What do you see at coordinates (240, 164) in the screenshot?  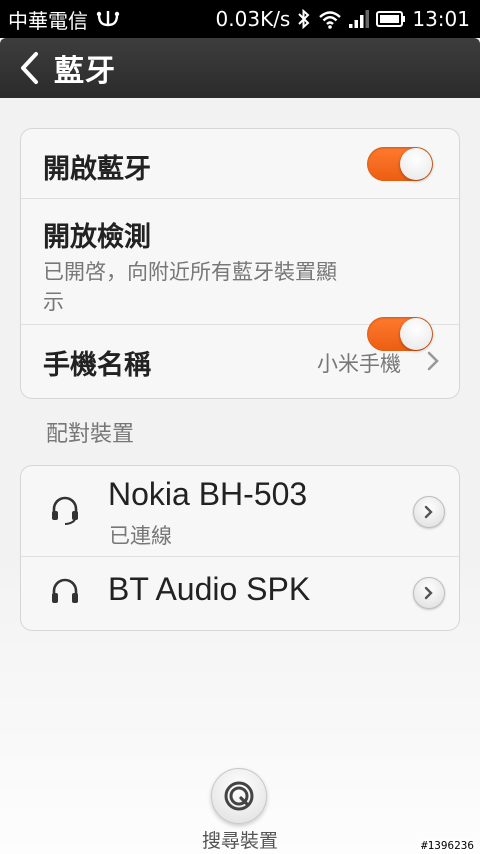 I see `enable-bluetooth-row: 開啟藍牙` at bounding box center [240, 164].